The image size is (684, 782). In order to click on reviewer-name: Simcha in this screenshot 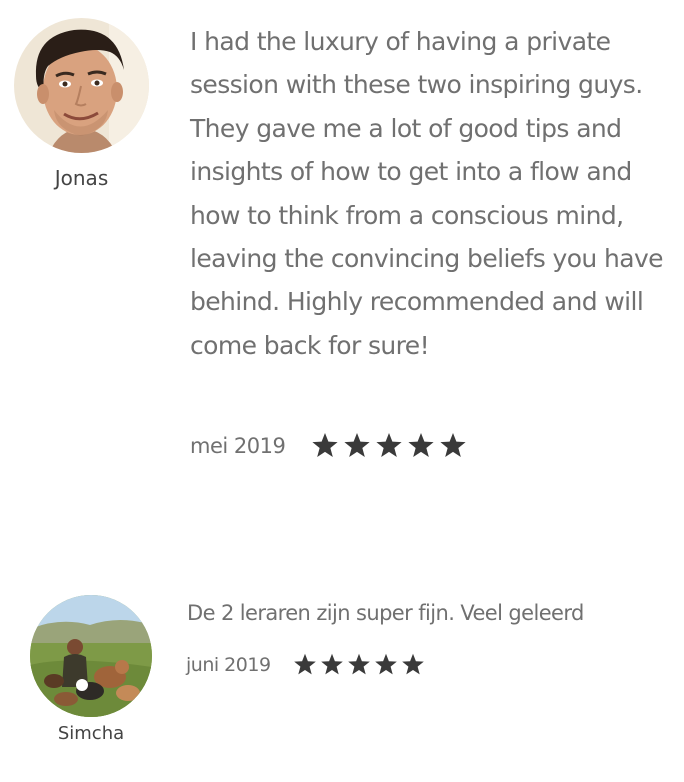, I will do `click(91, 733)`.